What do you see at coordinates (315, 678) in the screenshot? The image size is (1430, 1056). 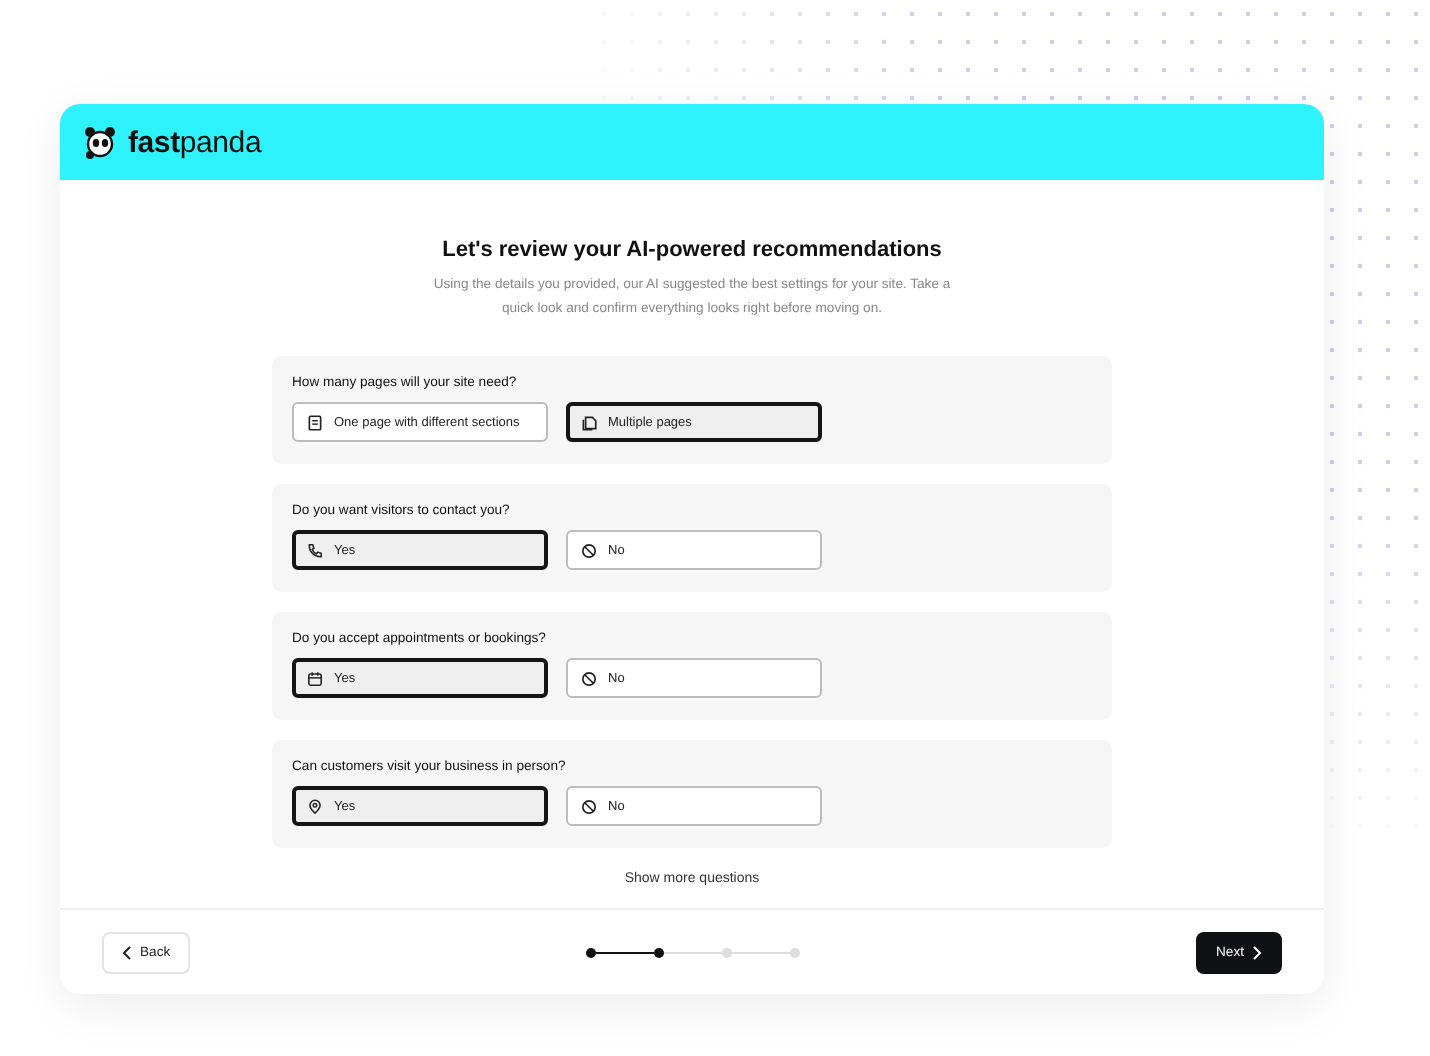 I see `calendar-icon` at bounding box center [315, 678].